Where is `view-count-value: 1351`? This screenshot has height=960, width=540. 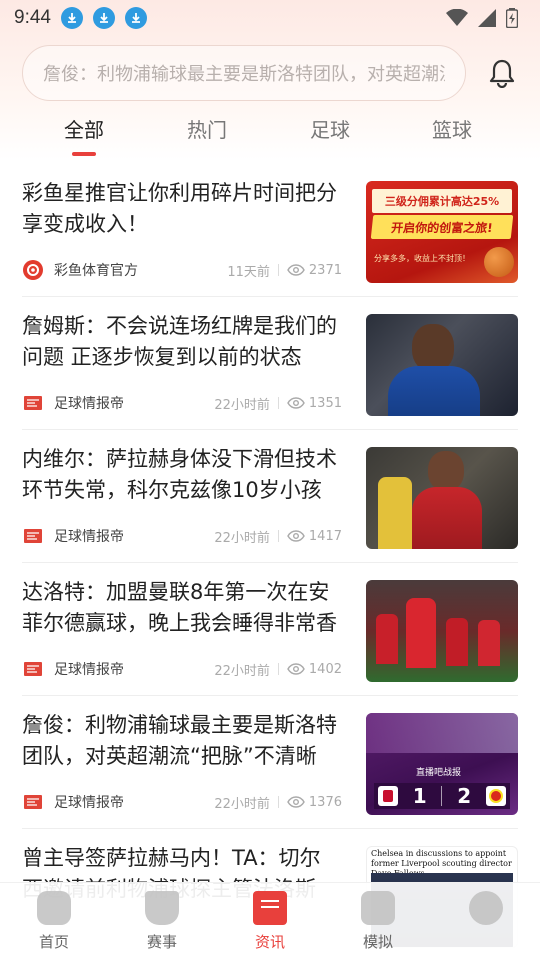
view-count-value: 1351 is located at coordinates (325, 403).